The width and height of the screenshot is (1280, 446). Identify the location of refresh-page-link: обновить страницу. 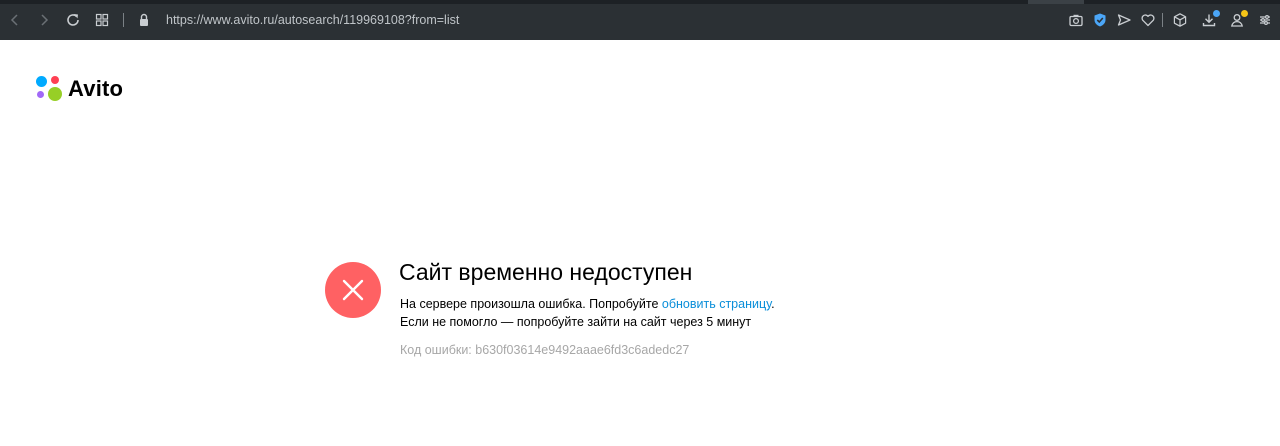
(716, 304).